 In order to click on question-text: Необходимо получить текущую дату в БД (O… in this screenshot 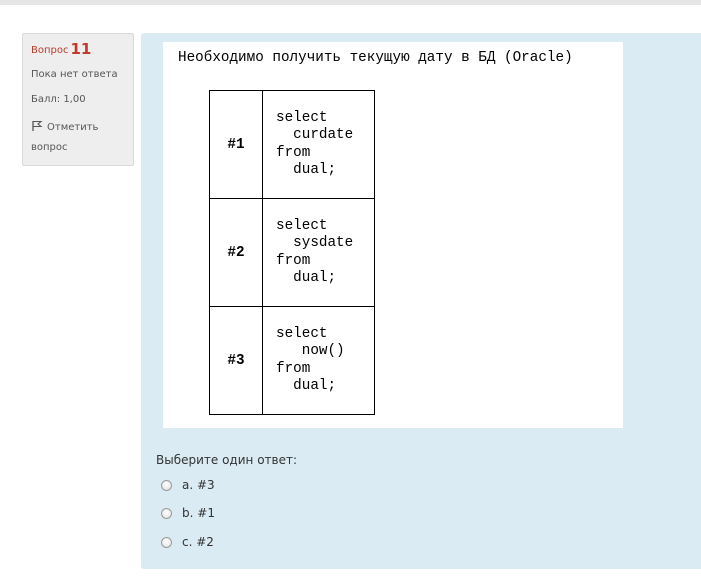, I will do `click(375, 58)`.